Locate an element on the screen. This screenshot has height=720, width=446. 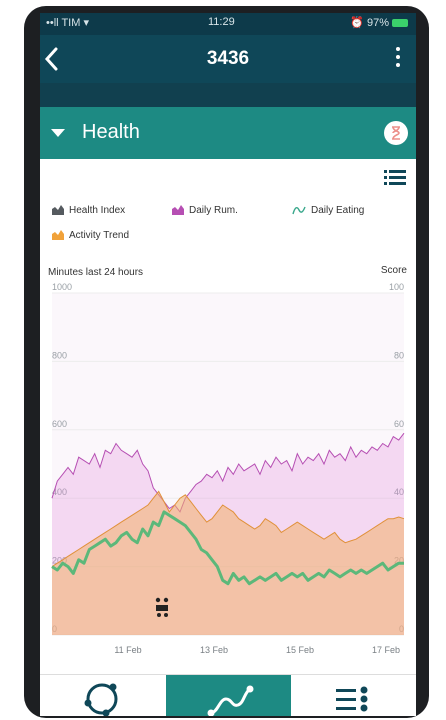
battery-status: ⏰ 97% is located at coordinates (379, 22).